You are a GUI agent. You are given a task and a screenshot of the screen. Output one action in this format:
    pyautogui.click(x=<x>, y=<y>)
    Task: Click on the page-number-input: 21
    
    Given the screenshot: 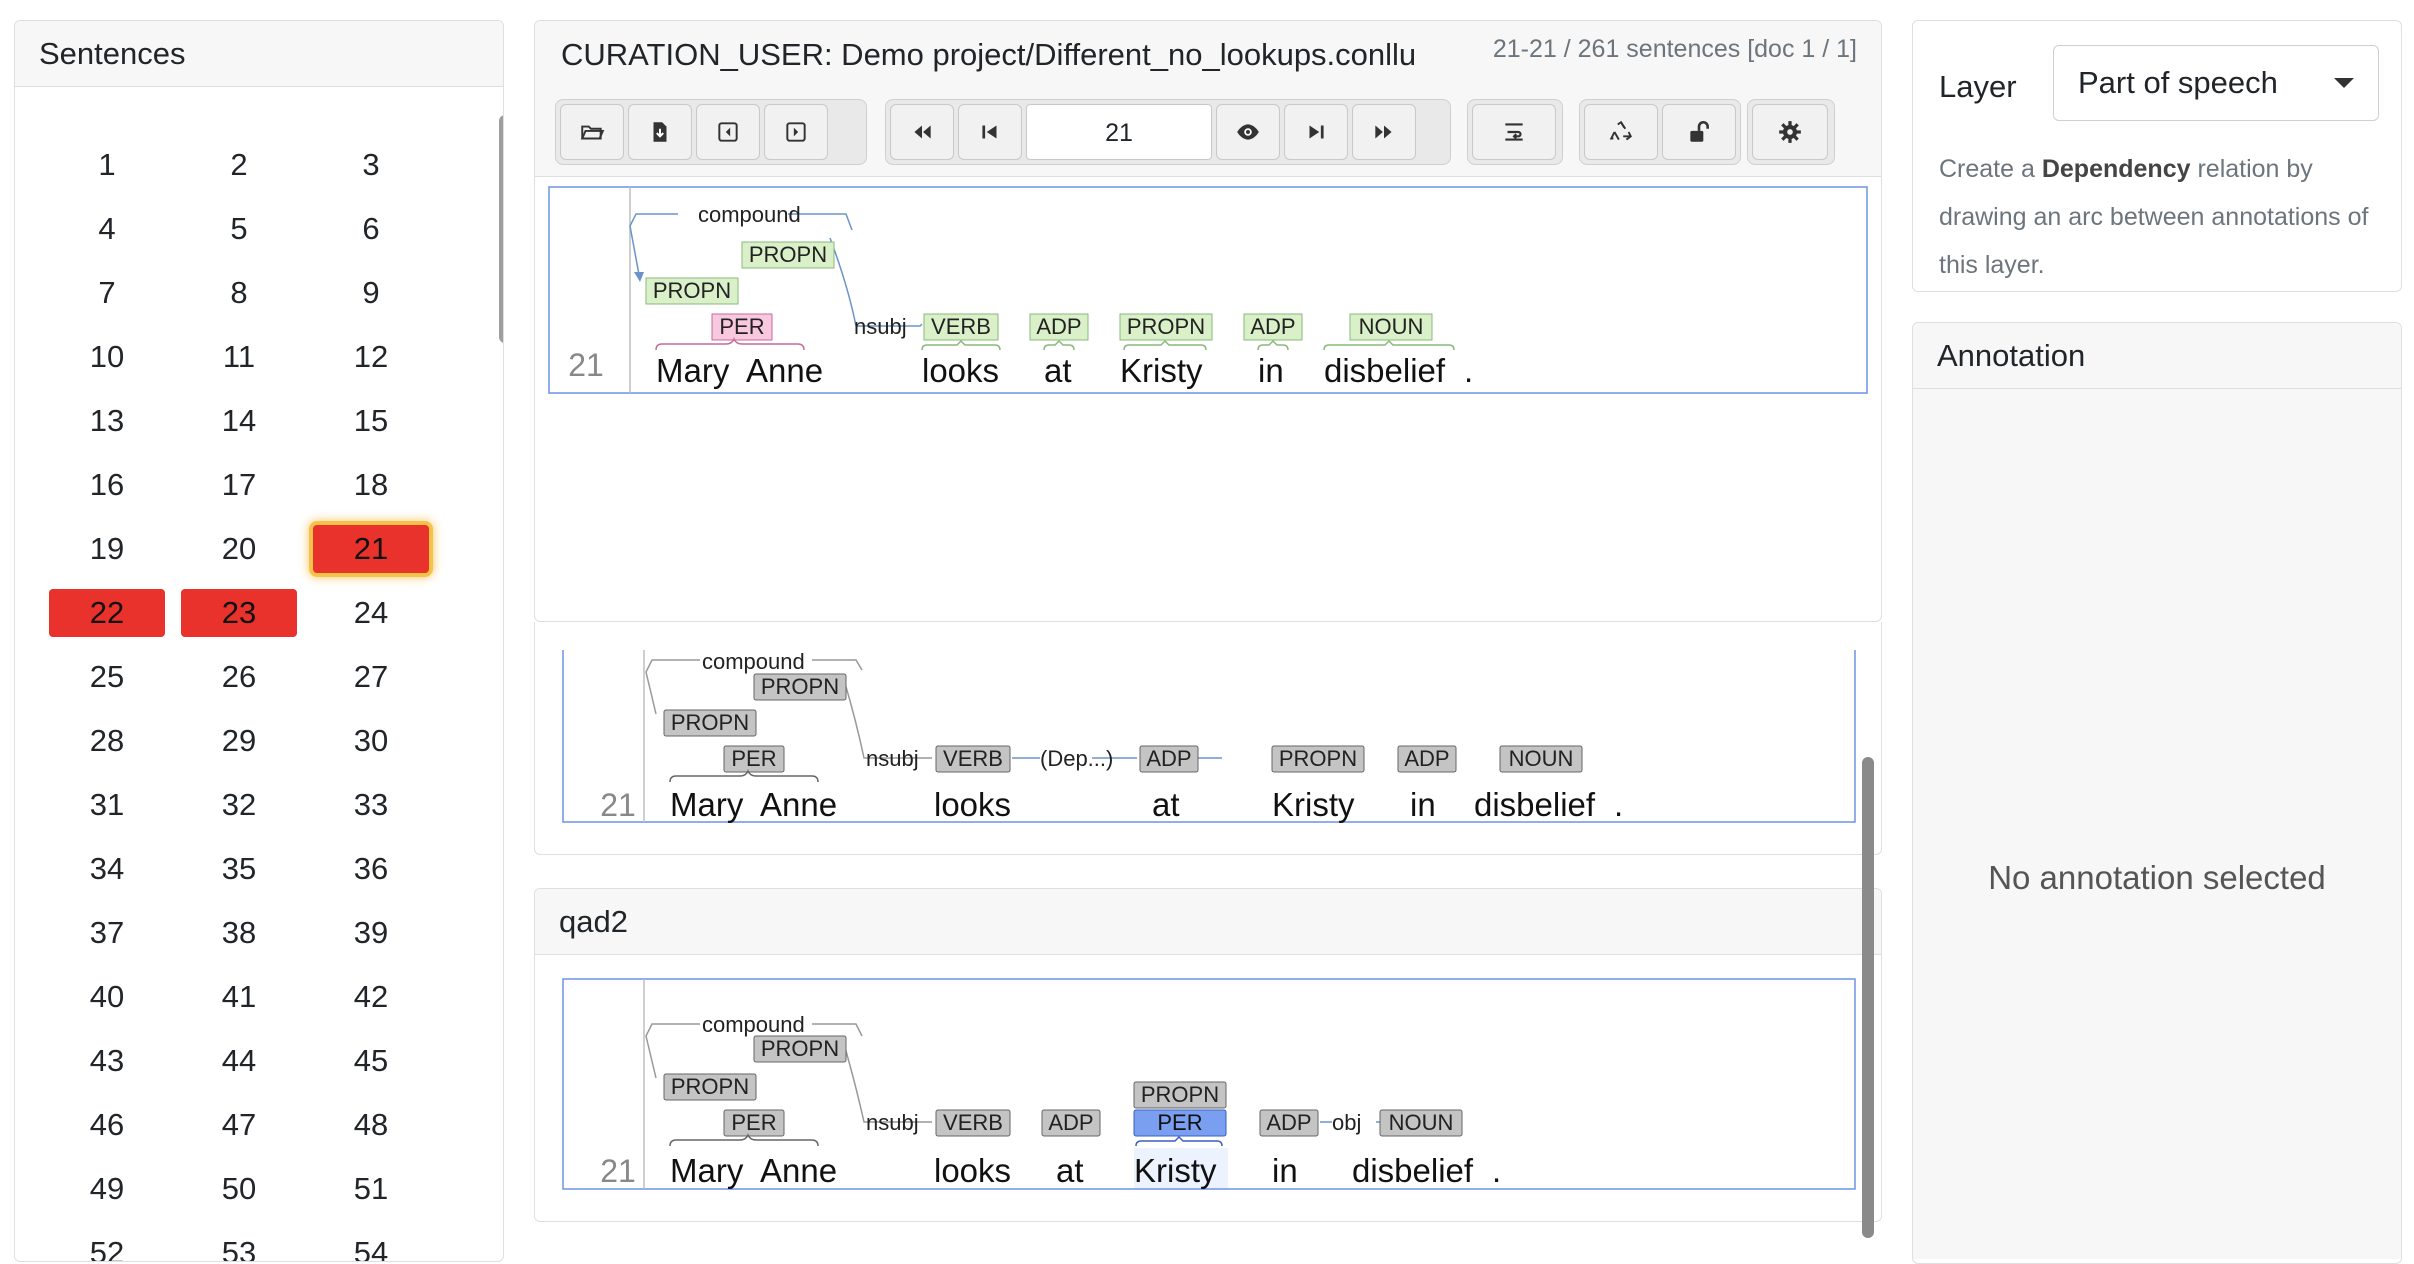 What is the action you would take?
    pyautogui.click(x=1119, y=132)
    